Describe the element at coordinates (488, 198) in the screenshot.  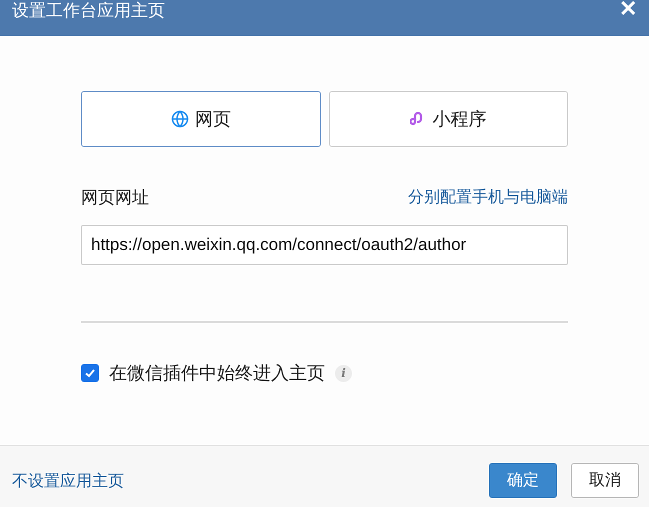
I see `config-link: 分别配置手机与电脑端` at that location.